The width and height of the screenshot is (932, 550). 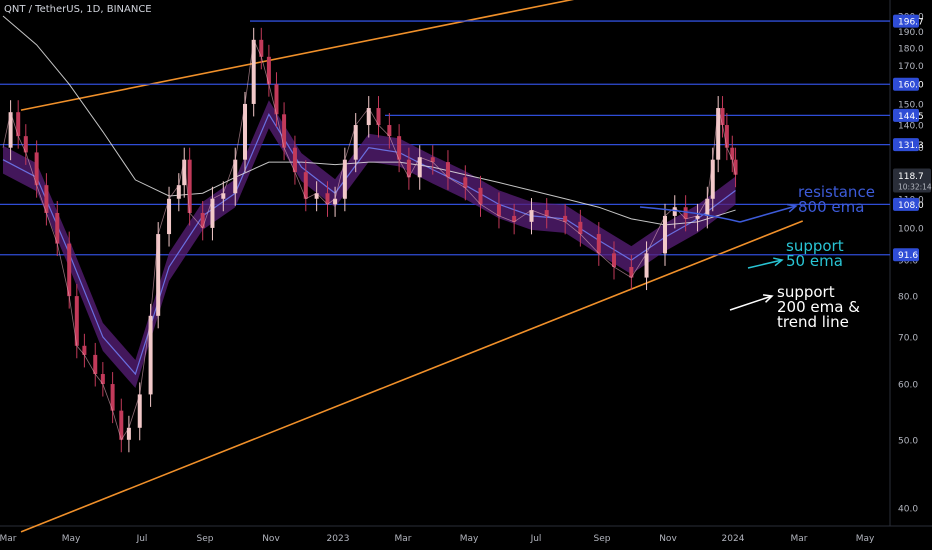 I want to click on level-price-tag-label: 144.5, so click(x=911, y=117).